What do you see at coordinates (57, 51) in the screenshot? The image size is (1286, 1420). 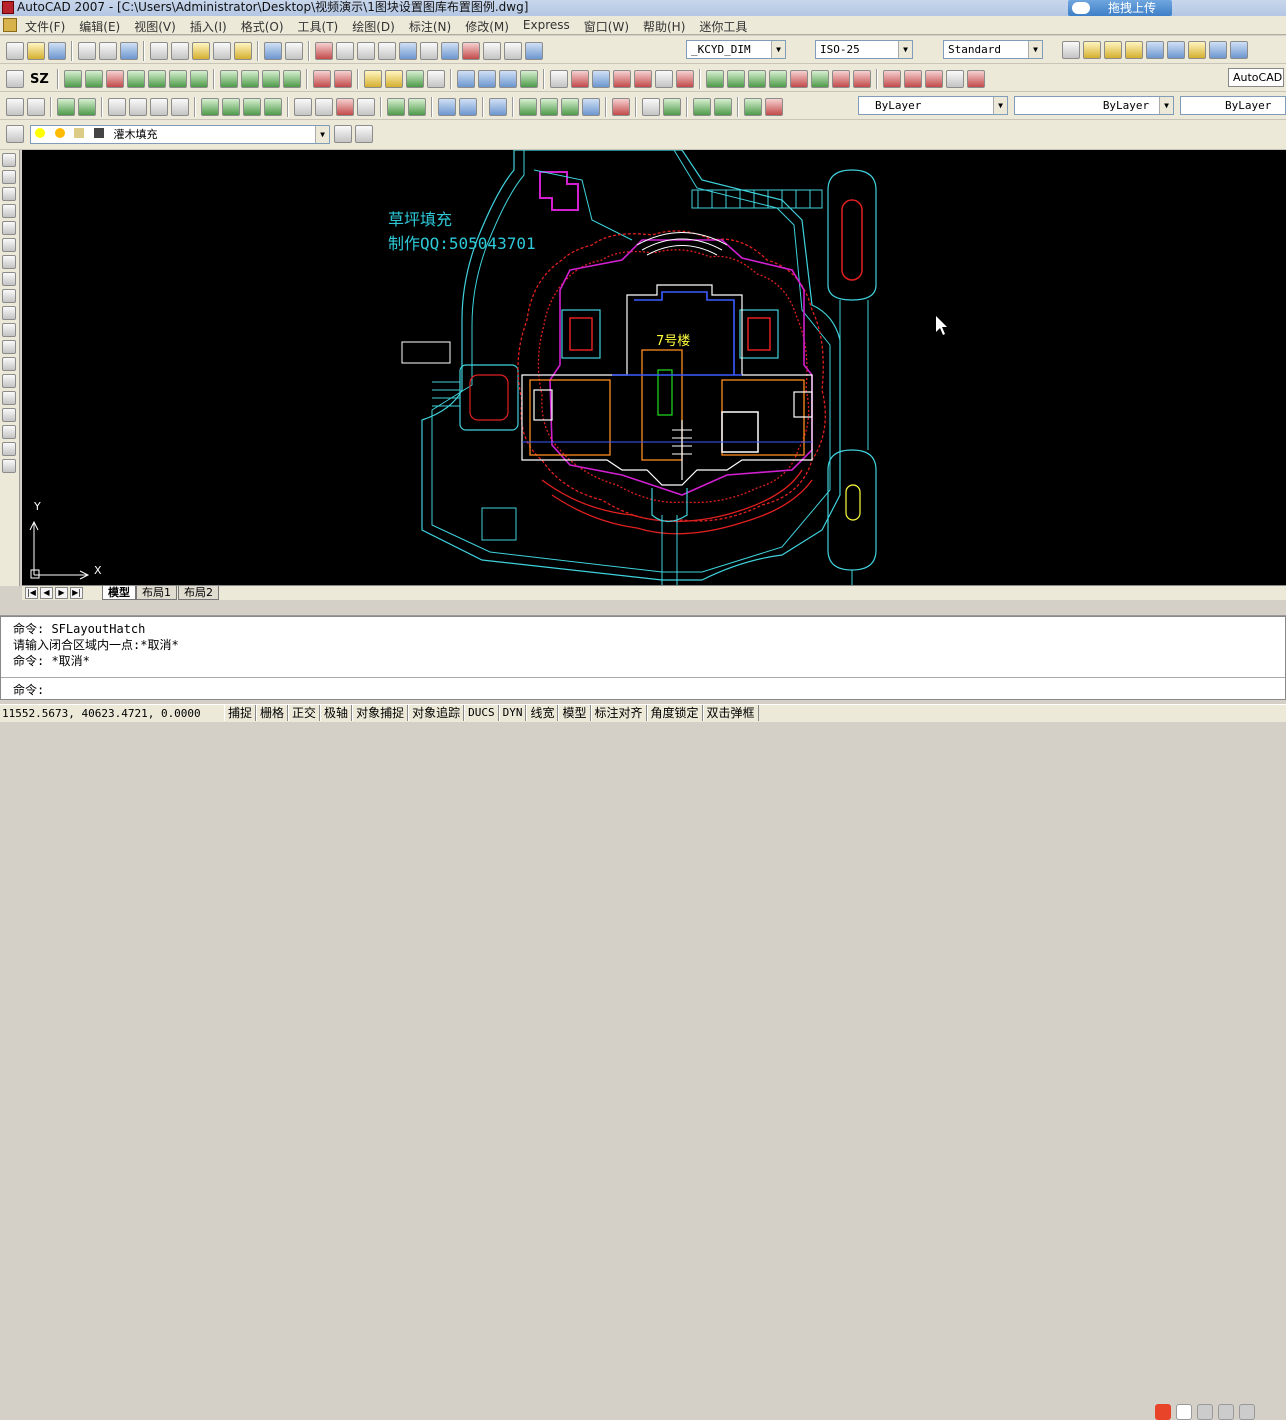 I see `save-icon` at bounding box center [57, 51].